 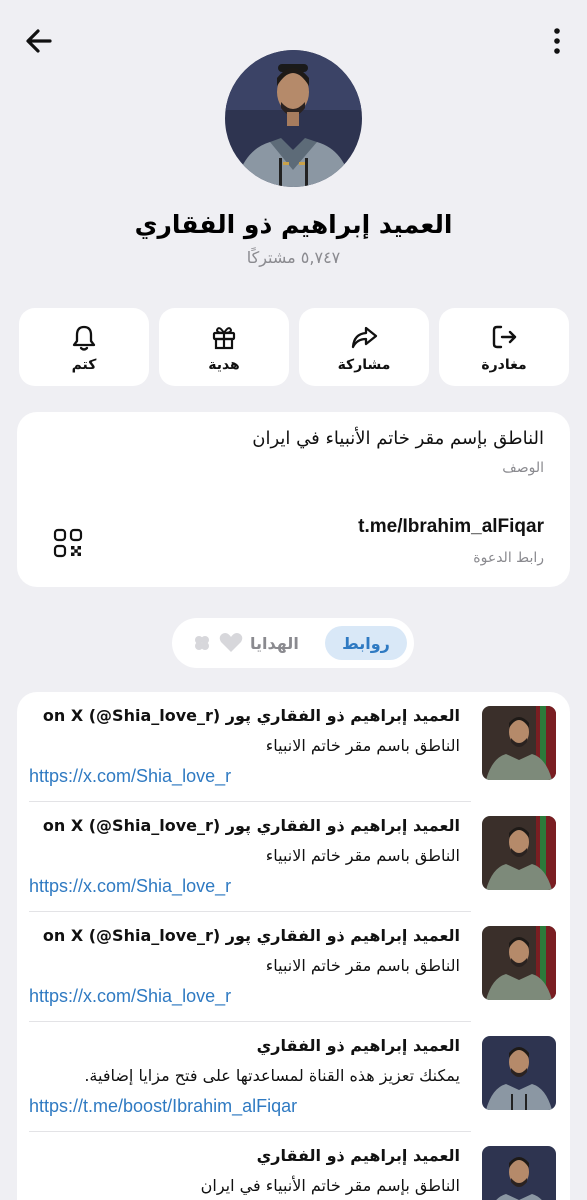 I want to click on bell-icon, so click(x=84, y=338).